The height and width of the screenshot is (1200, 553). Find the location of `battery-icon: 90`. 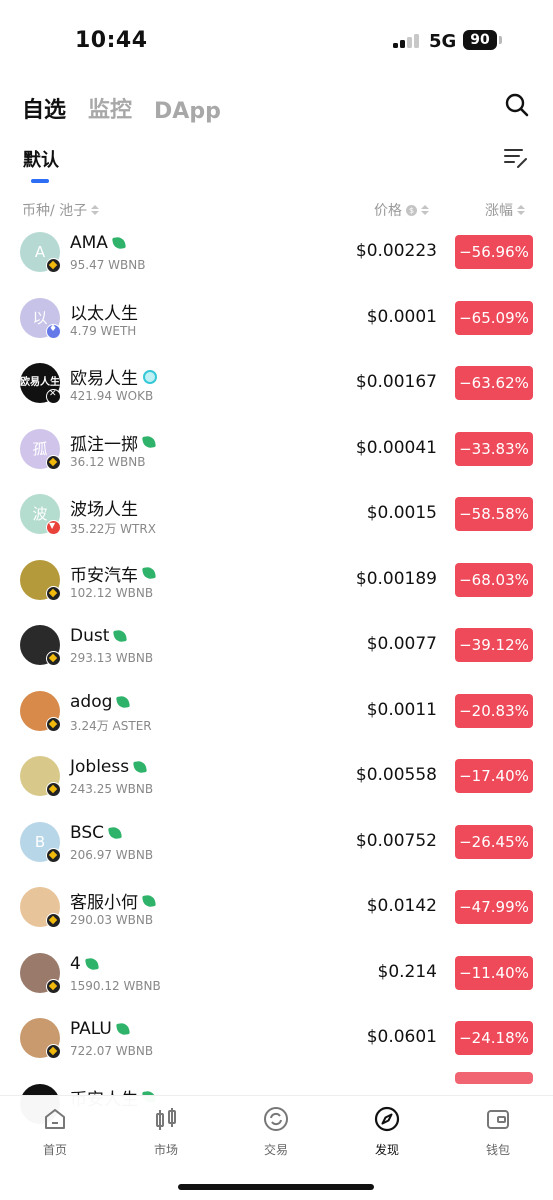

battery-icon: 90 is located at coordinates (480, 40).